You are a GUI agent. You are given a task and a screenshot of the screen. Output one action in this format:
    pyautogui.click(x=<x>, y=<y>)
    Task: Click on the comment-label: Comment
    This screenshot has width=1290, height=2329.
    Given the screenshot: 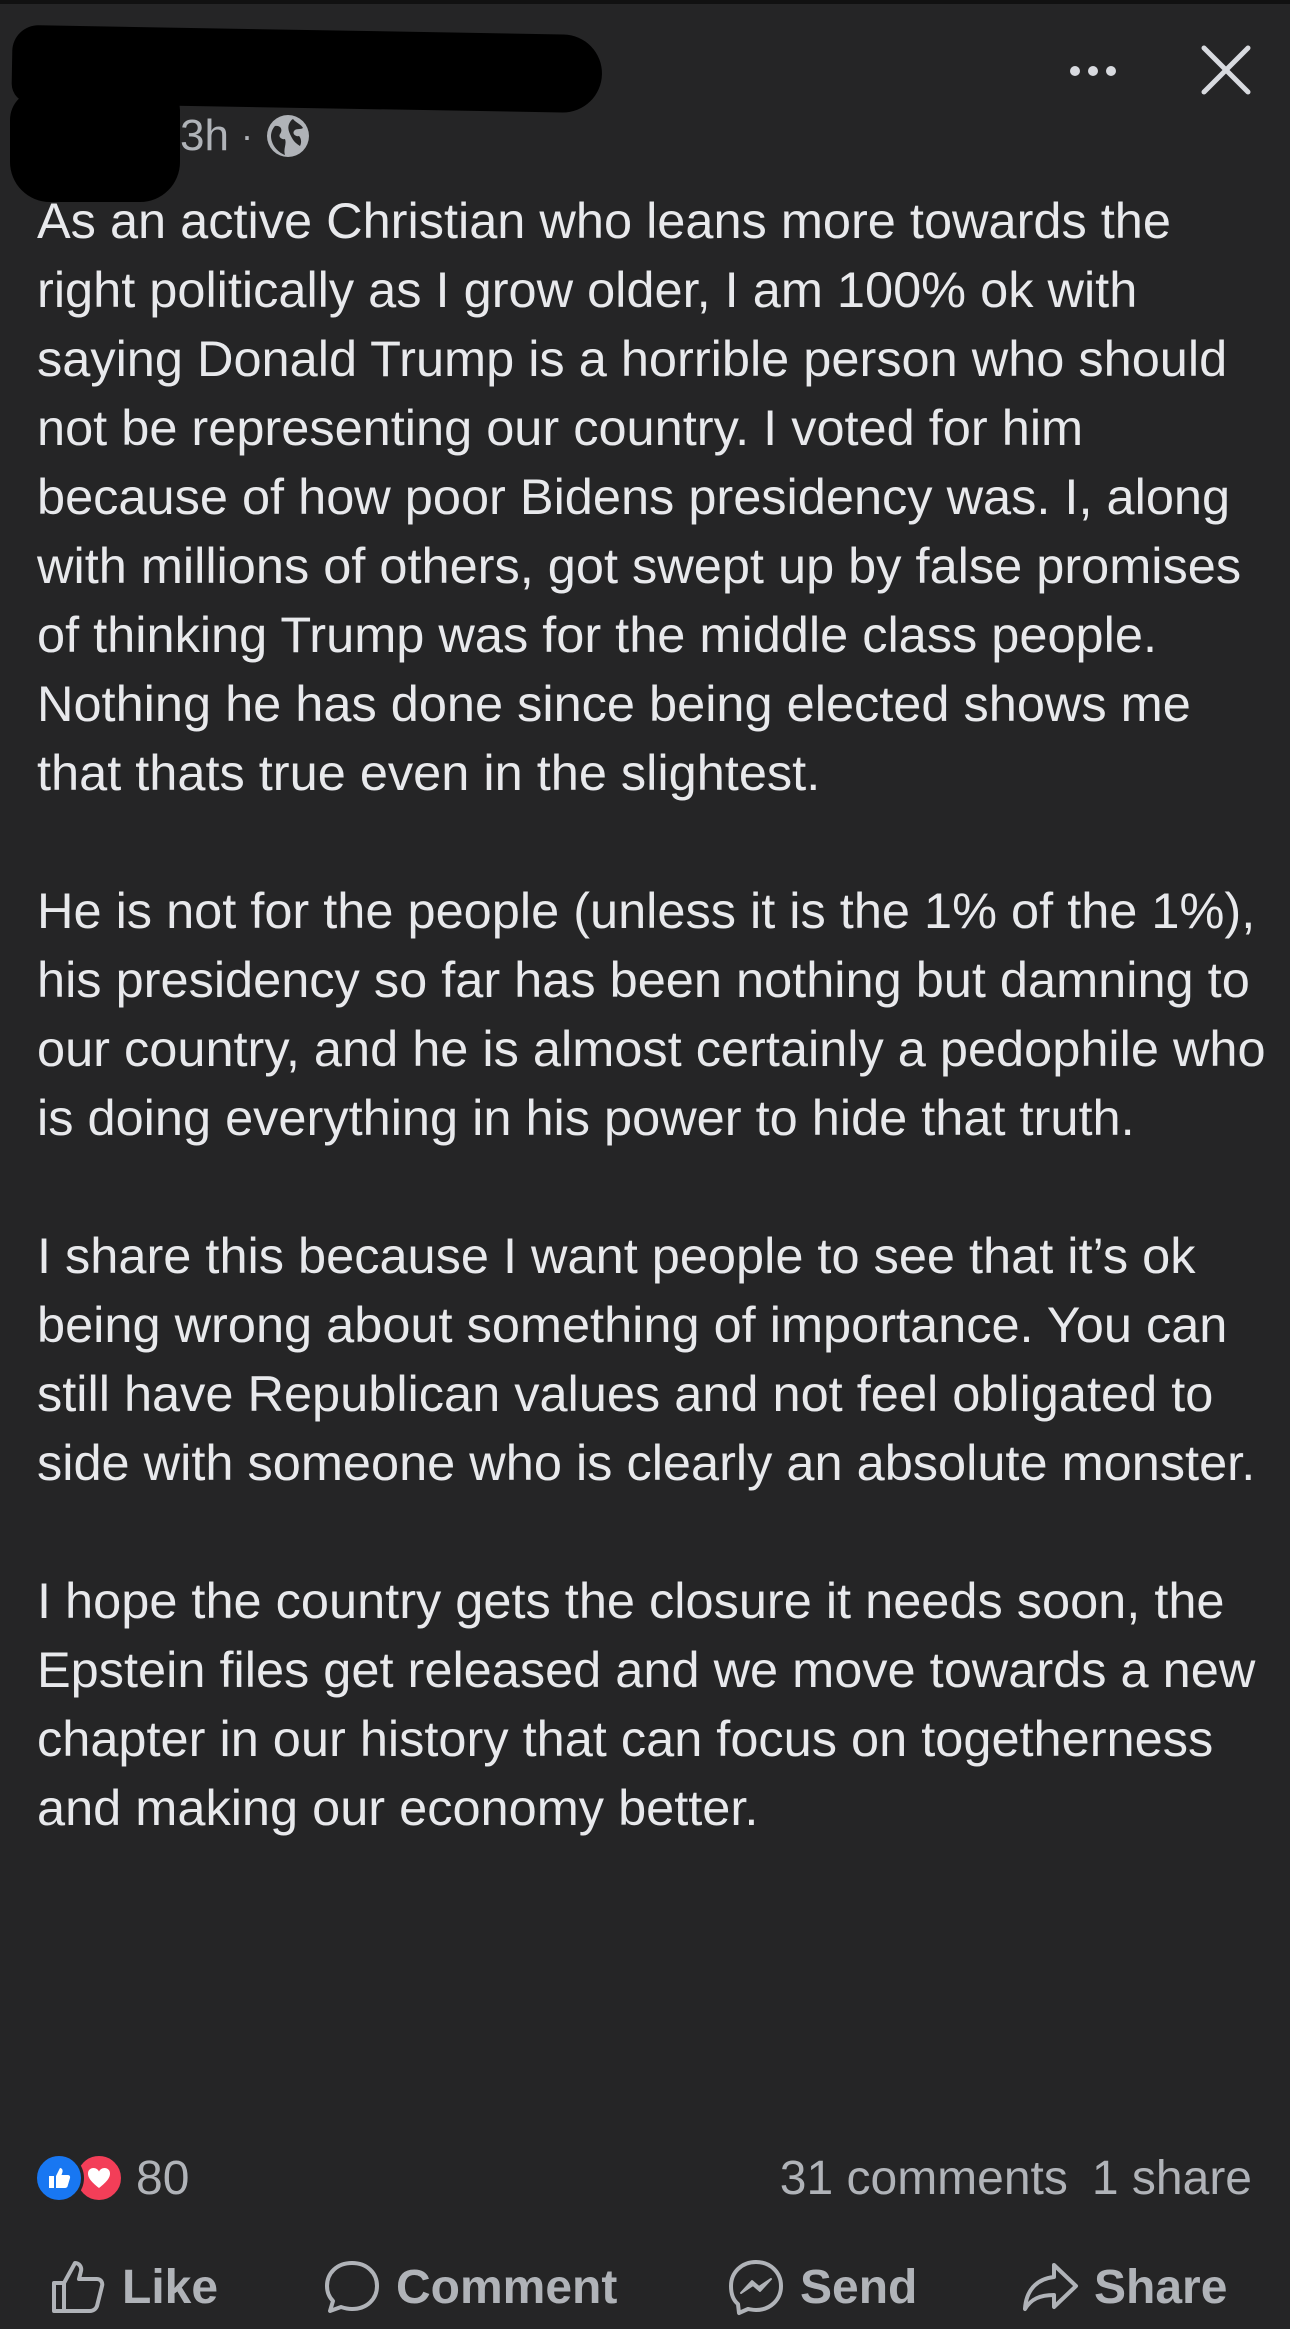 What is the action you would take?
    pyautogui.click(x=507, y=2287)
    